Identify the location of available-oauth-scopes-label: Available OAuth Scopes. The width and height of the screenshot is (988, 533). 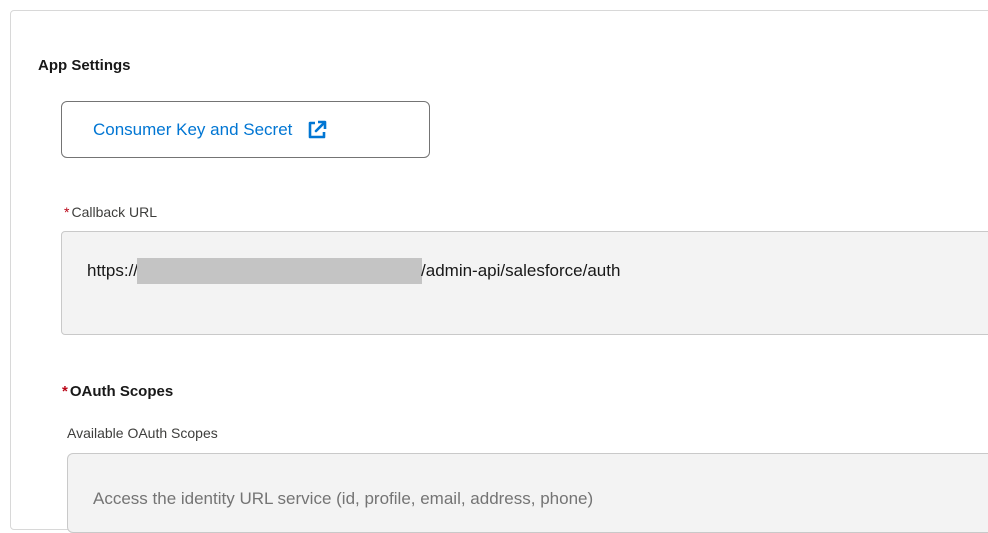
(142, 433).